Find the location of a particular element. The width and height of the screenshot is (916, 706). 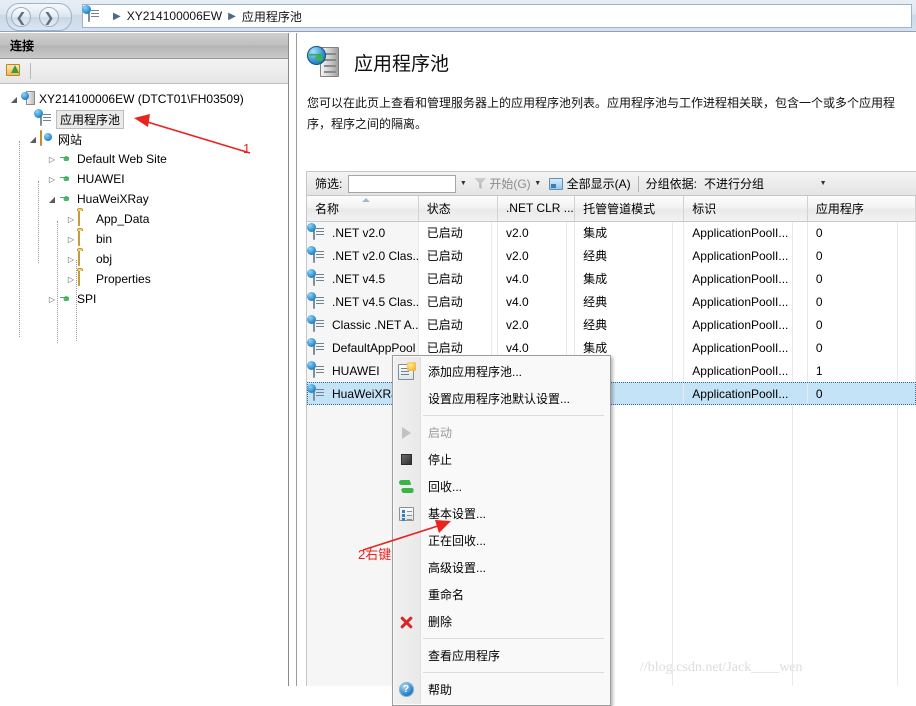

context-menu-item: 删除 is located at coordinates (501, 621).